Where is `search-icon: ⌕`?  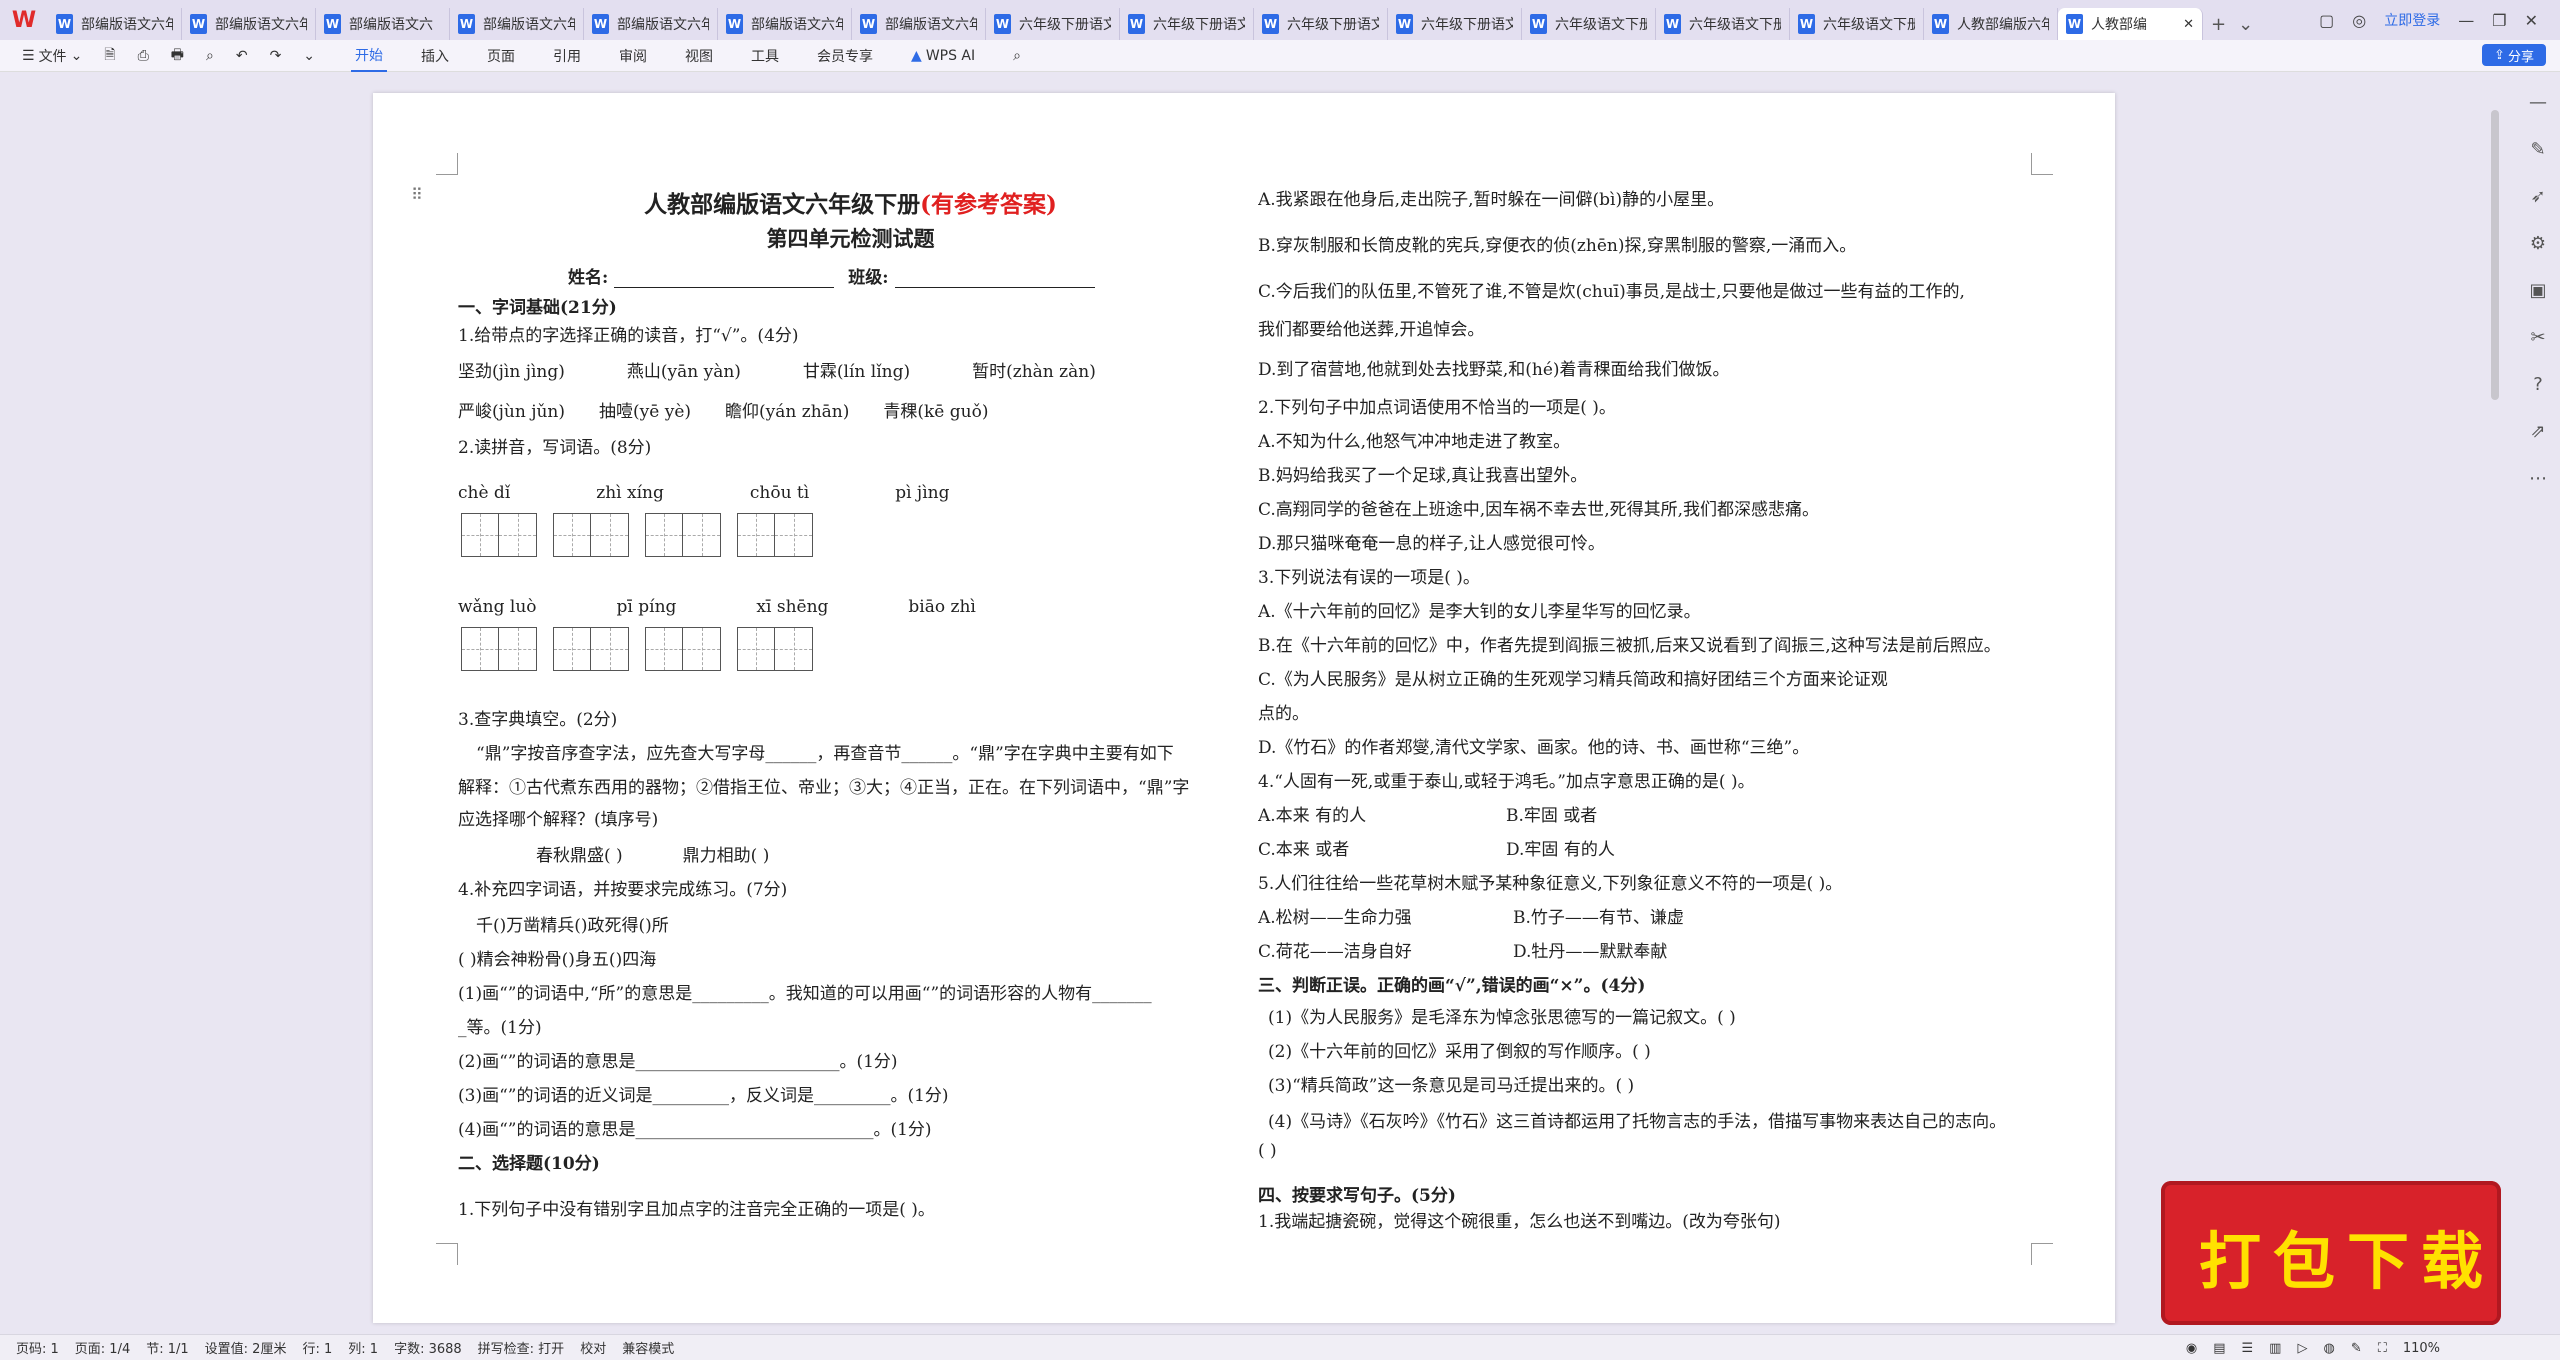
search-icon: ⌕ is located at coordinates (1017, 56).